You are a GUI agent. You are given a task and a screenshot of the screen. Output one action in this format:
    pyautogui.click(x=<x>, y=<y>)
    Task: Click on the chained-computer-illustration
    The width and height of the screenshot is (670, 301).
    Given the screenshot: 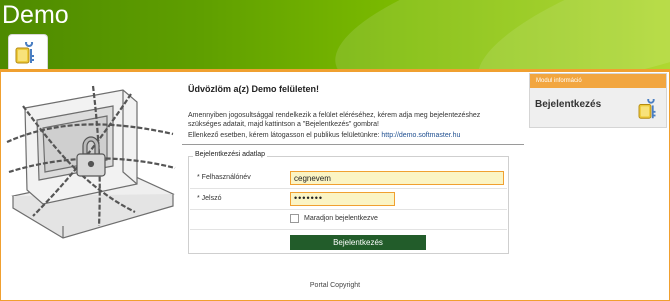 What is the action you would take?
    pyautogui.click(x=91, y=162)
    